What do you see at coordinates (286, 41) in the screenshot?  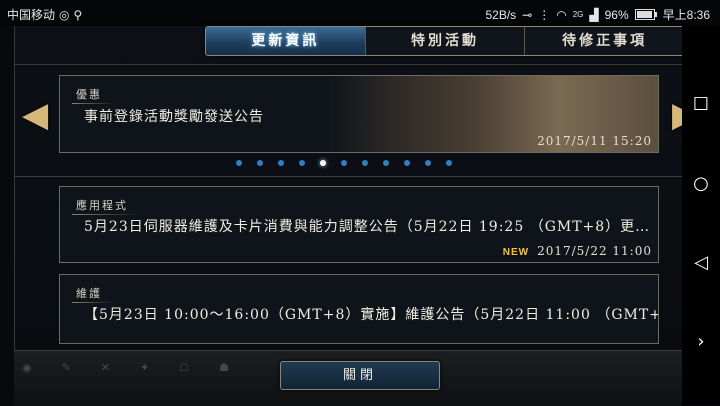 I see `tab-updates: 更新資訊` at bounding box center [286, 41].